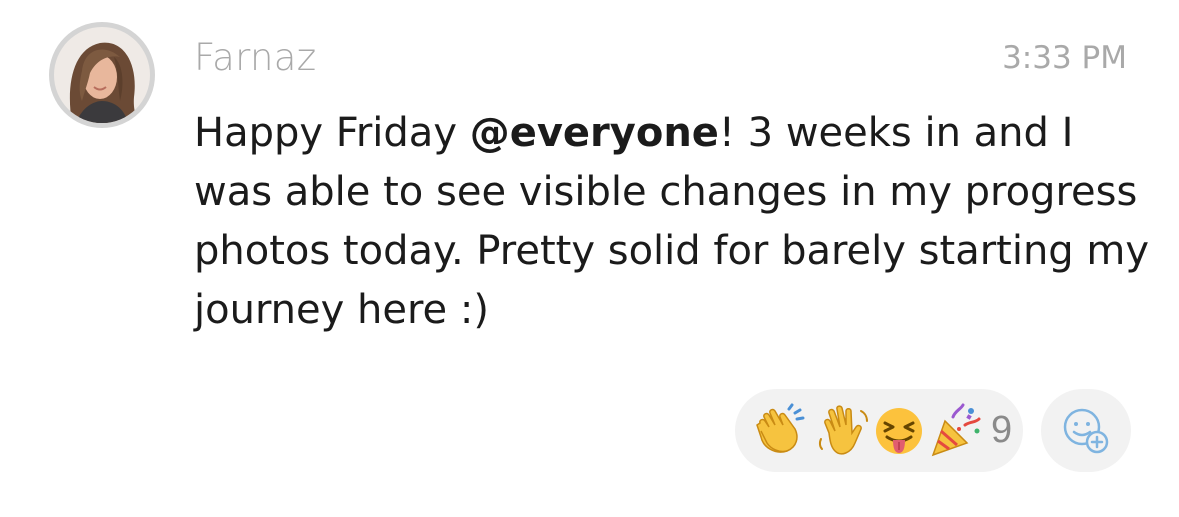 This screenshot has height=517, width=1179. I want to click on mention-everyone: @everyone, so click(594, 133).